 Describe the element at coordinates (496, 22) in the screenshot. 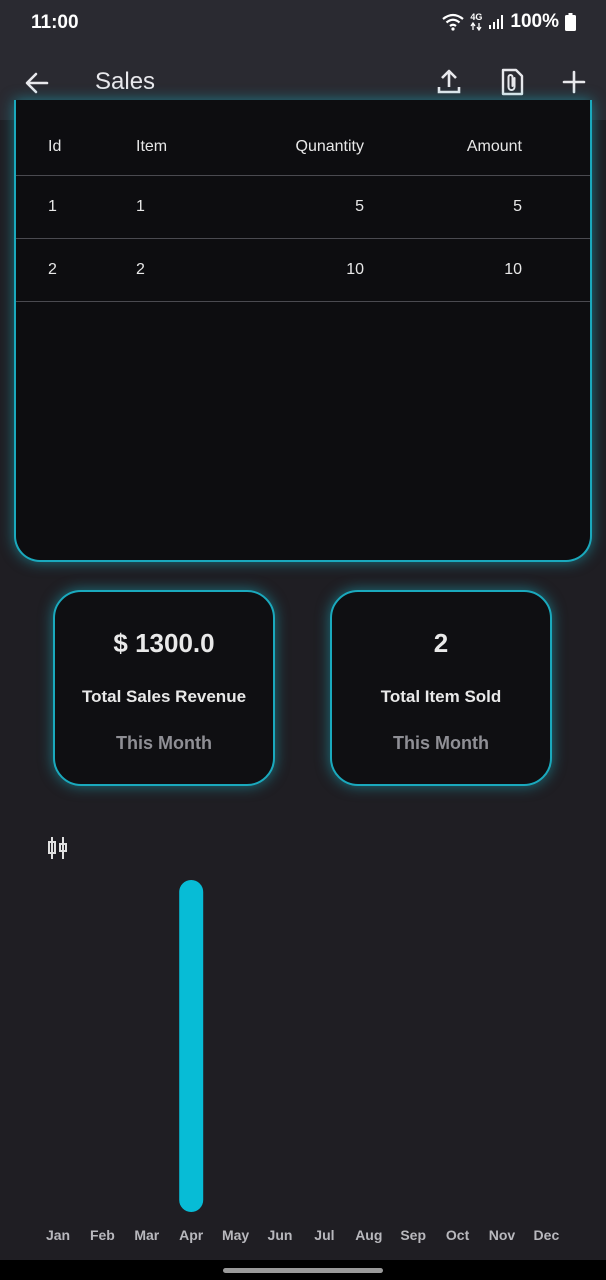

I see `signal-icon` at that location.